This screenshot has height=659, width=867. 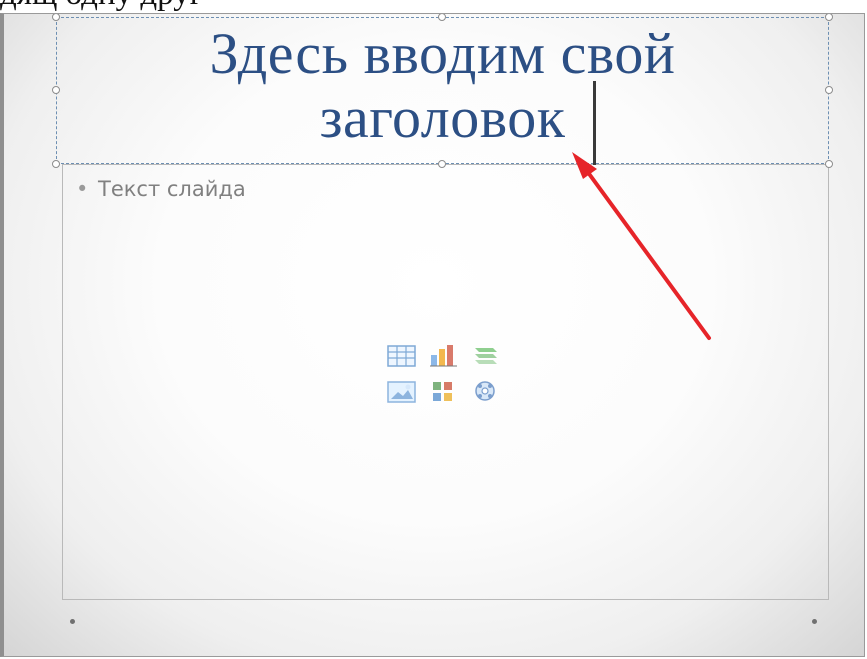 What do you see at coordinates (444, 355) in the screenshot?
I see `chart-icon` at bounding box center [444, 355].